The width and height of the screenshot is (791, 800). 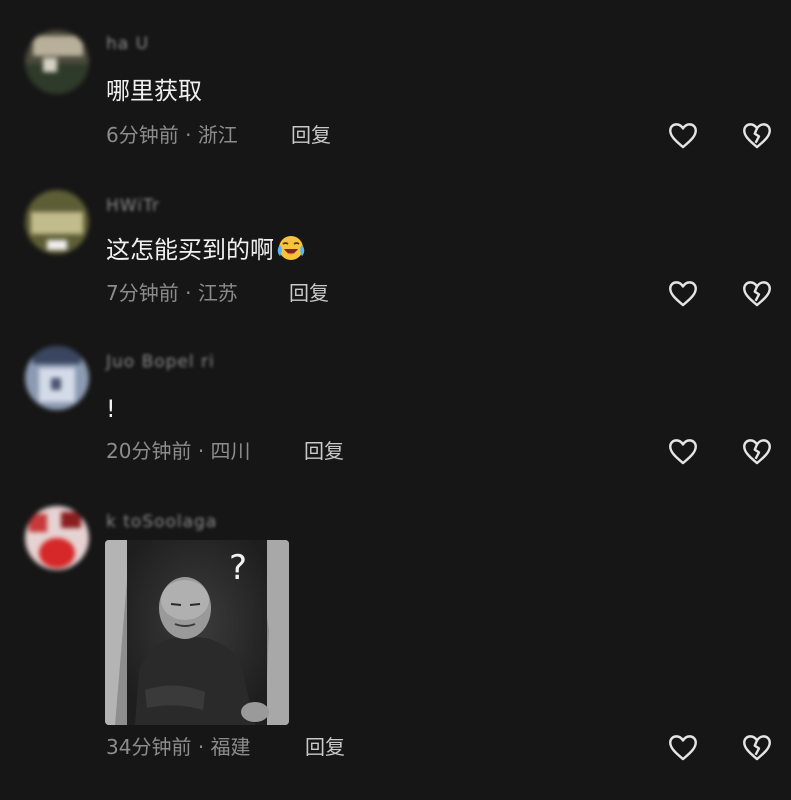 I want to click on username: Juo Bopel ri, so click(x=160, y=362).